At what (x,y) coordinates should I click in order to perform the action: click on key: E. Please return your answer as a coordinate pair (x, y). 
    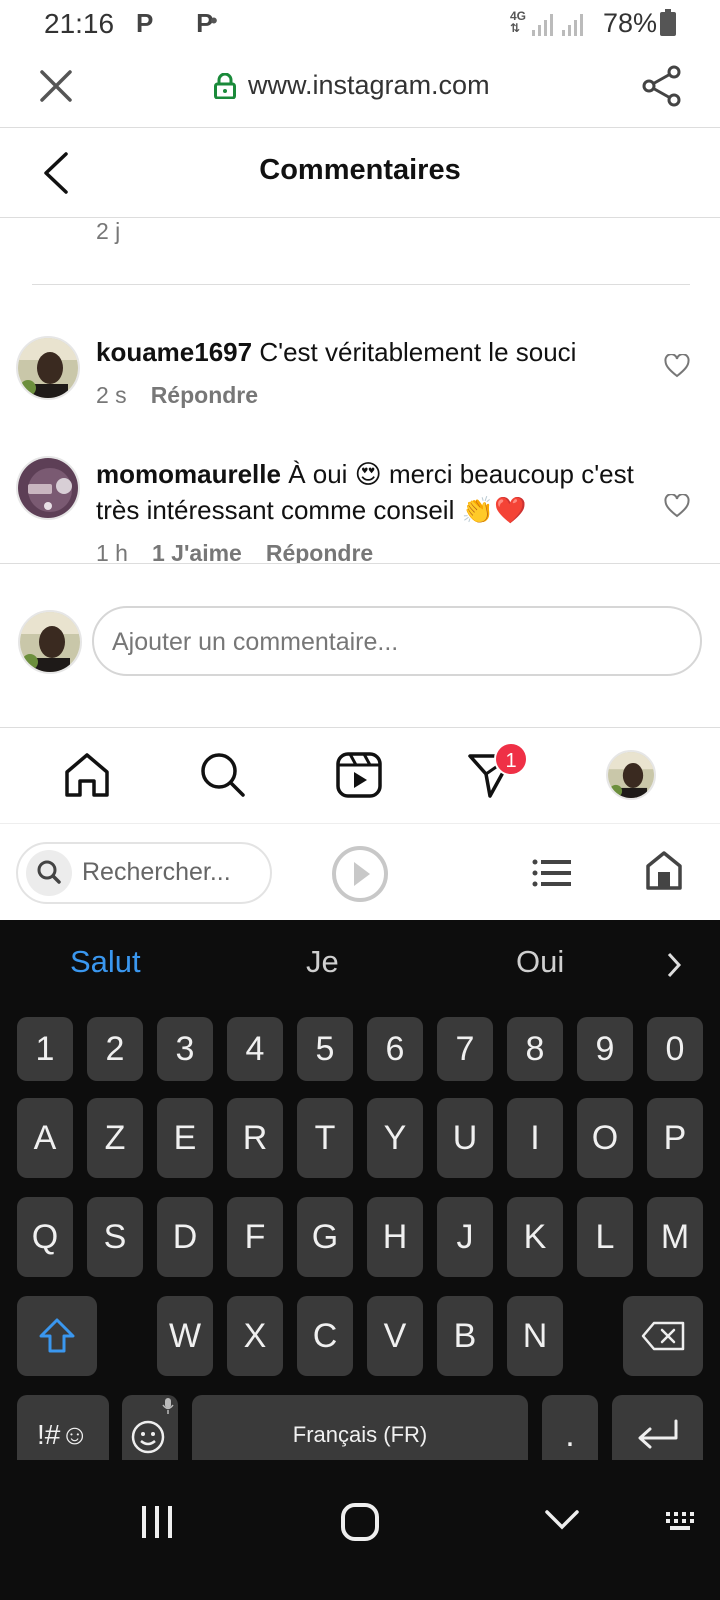
    Looking at the image, I should click on (185, 1138).